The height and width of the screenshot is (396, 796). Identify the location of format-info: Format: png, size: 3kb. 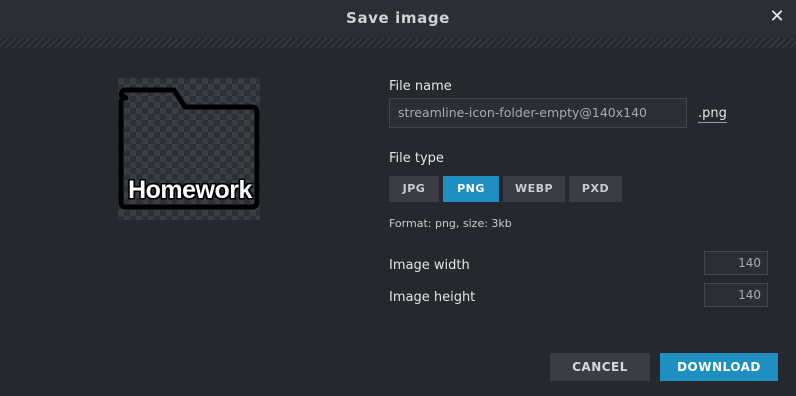
(450, 223).